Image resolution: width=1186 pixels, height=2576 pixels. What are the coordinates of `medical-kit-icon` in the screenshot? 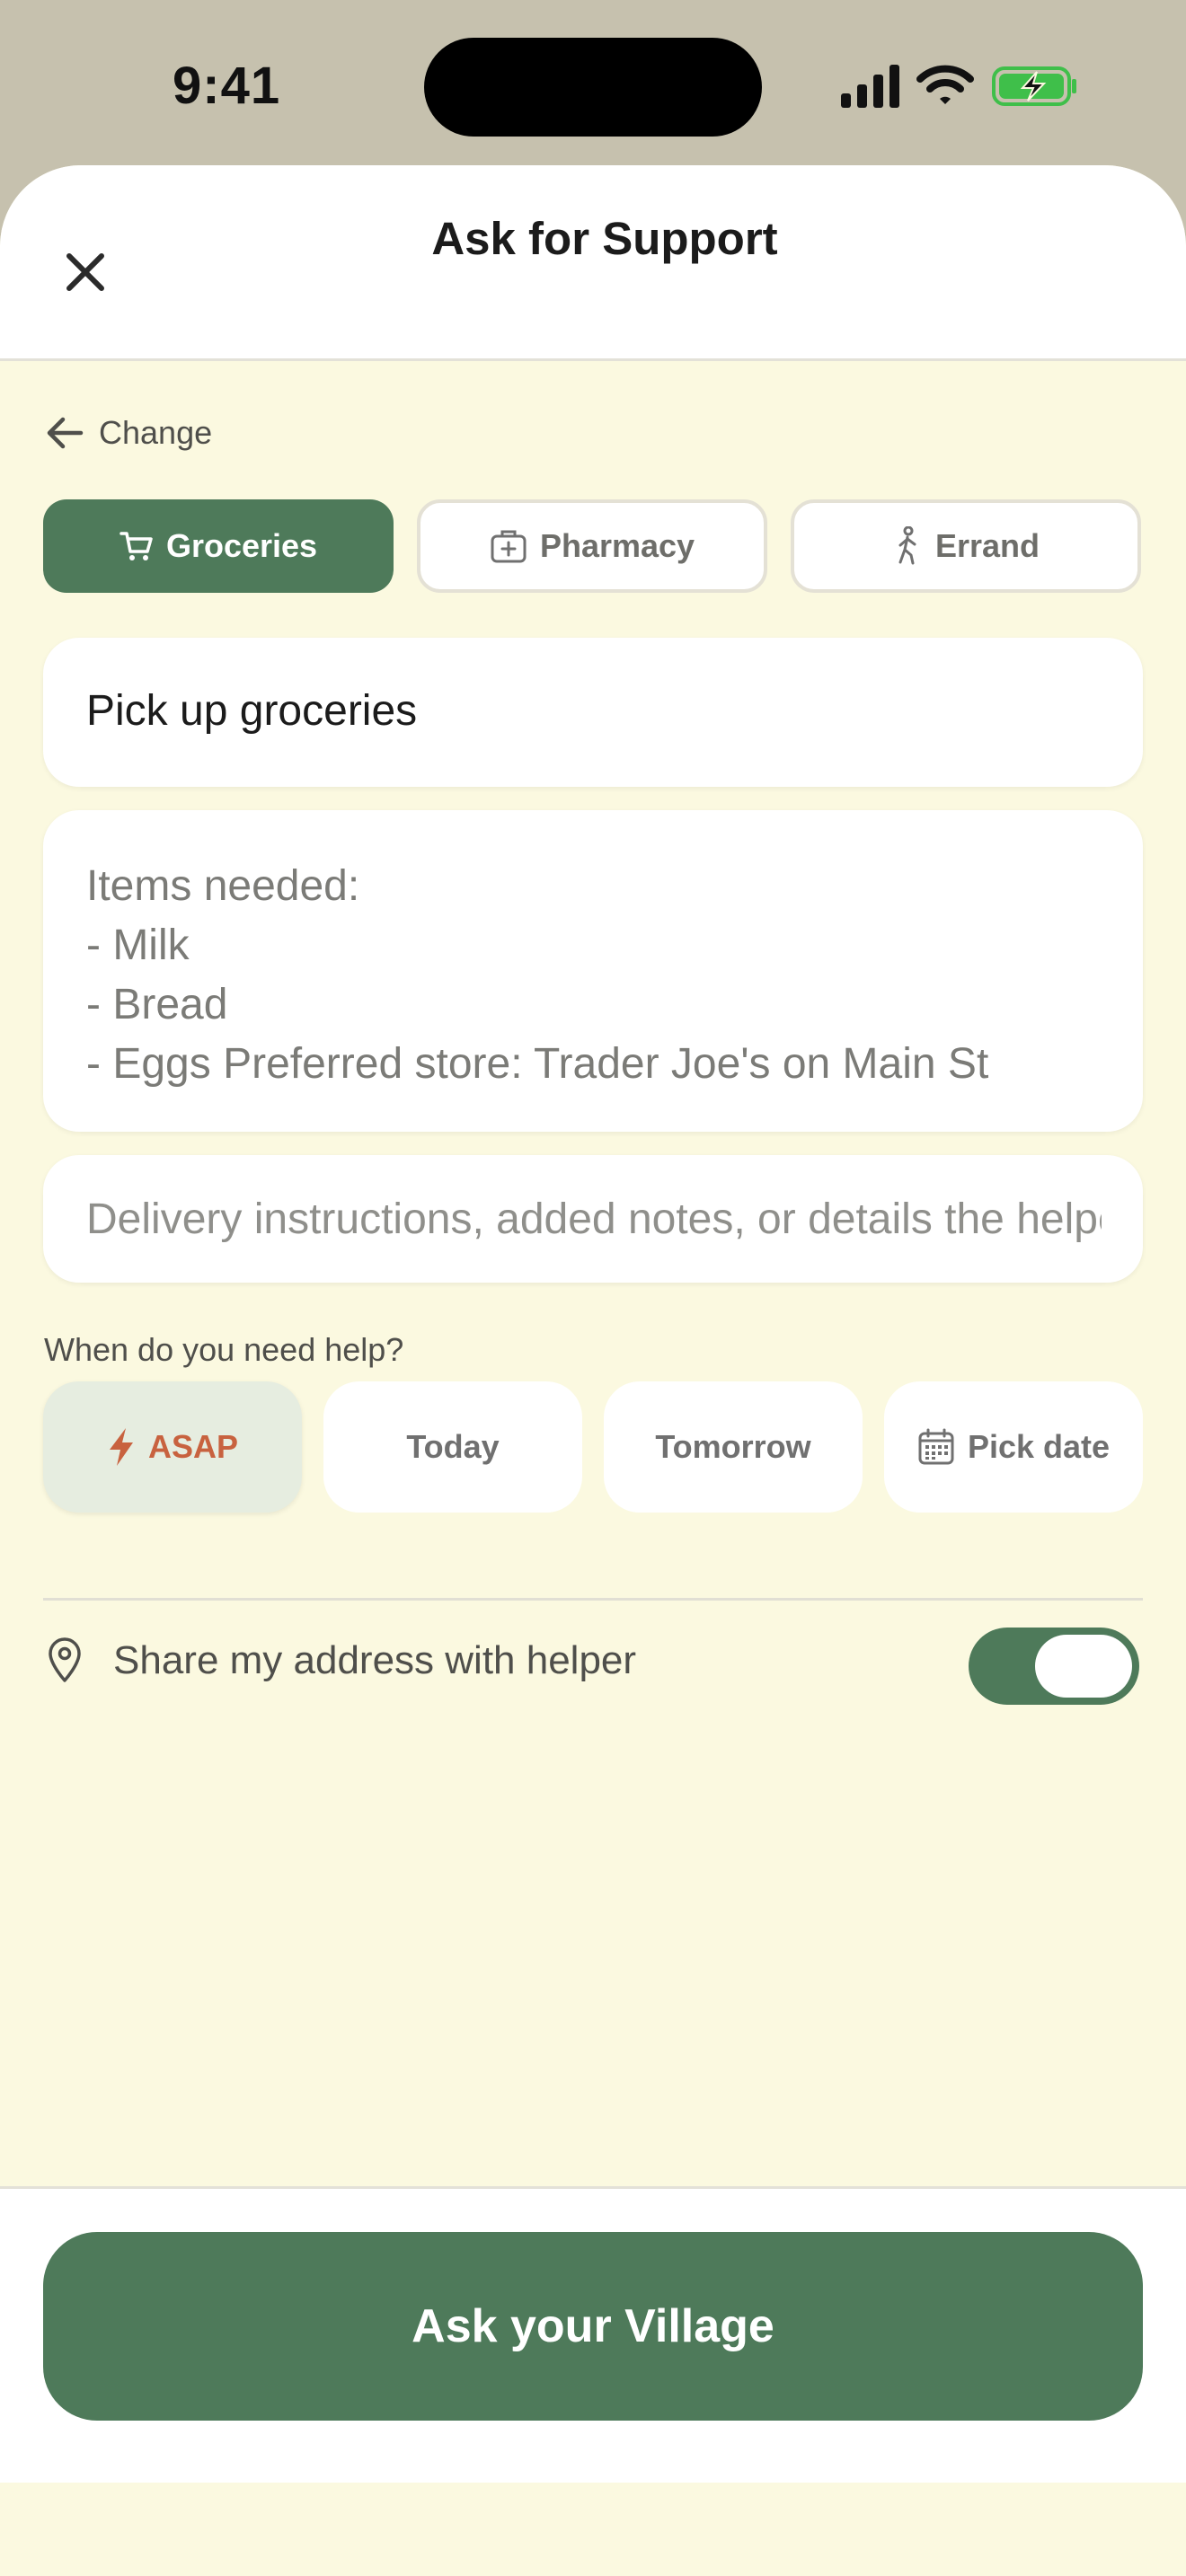 It's located at (509, 546).